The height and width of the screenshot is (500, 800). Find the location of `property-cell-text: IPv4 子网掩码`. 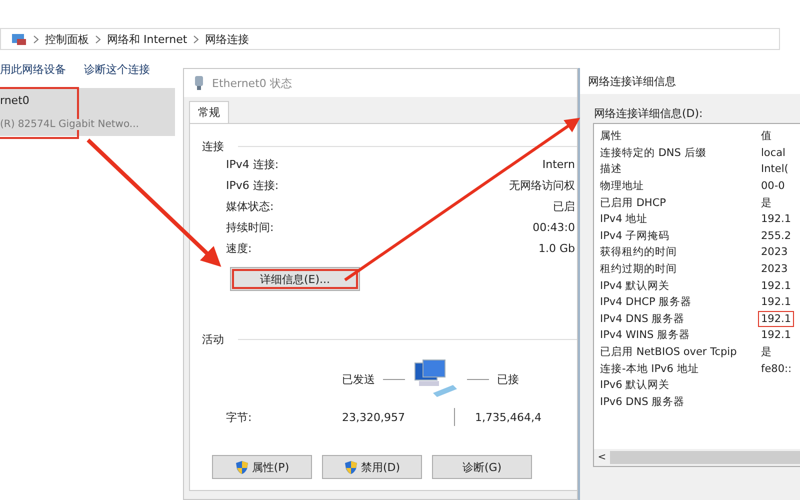

property-cell-text: IPv4 子网掩码 is located at coordinates (635, 235).